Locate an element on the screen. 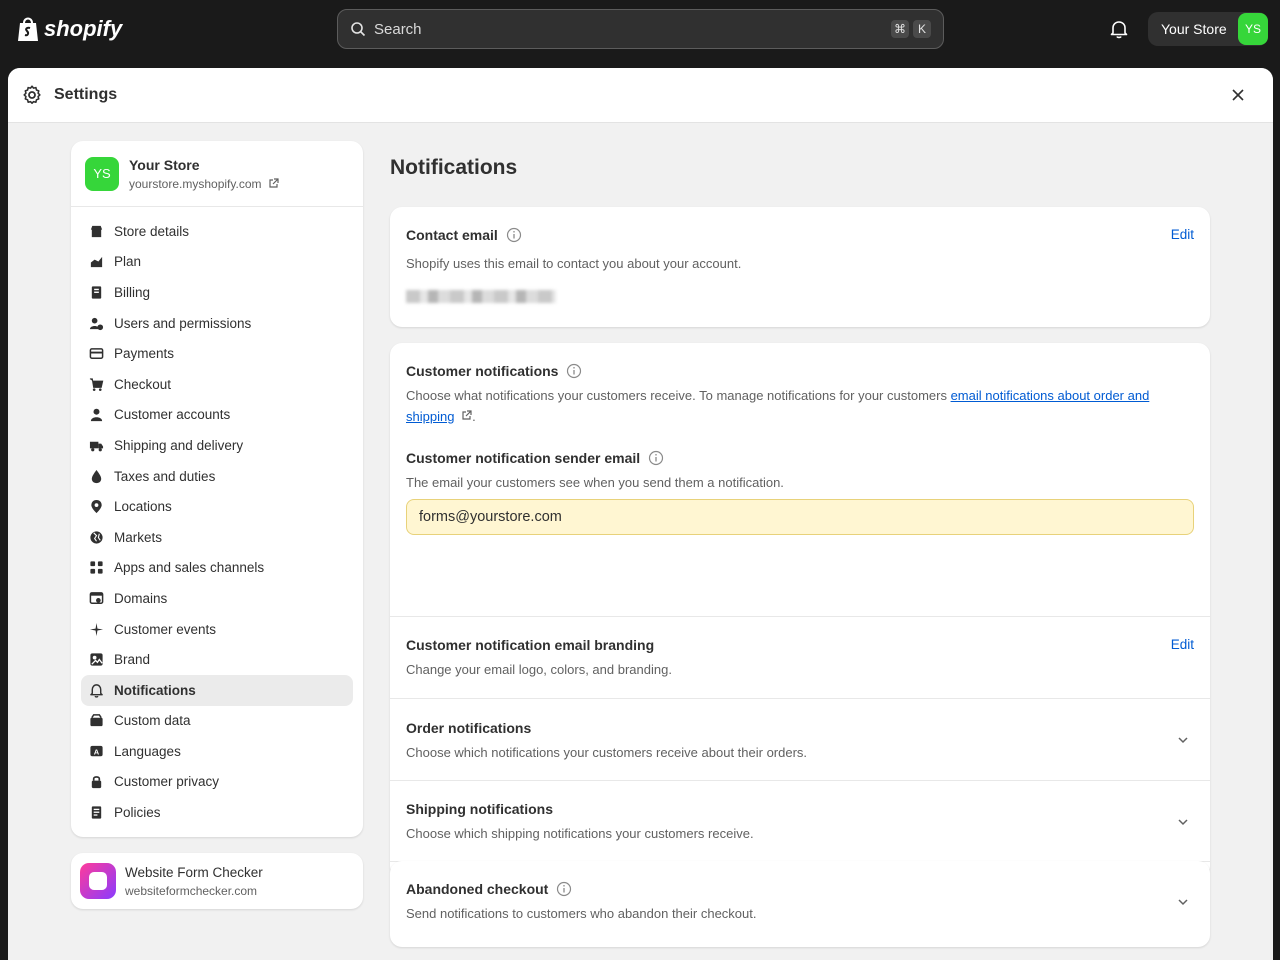  sidebar-item-label: Policies is located at coordinates (137, 813).